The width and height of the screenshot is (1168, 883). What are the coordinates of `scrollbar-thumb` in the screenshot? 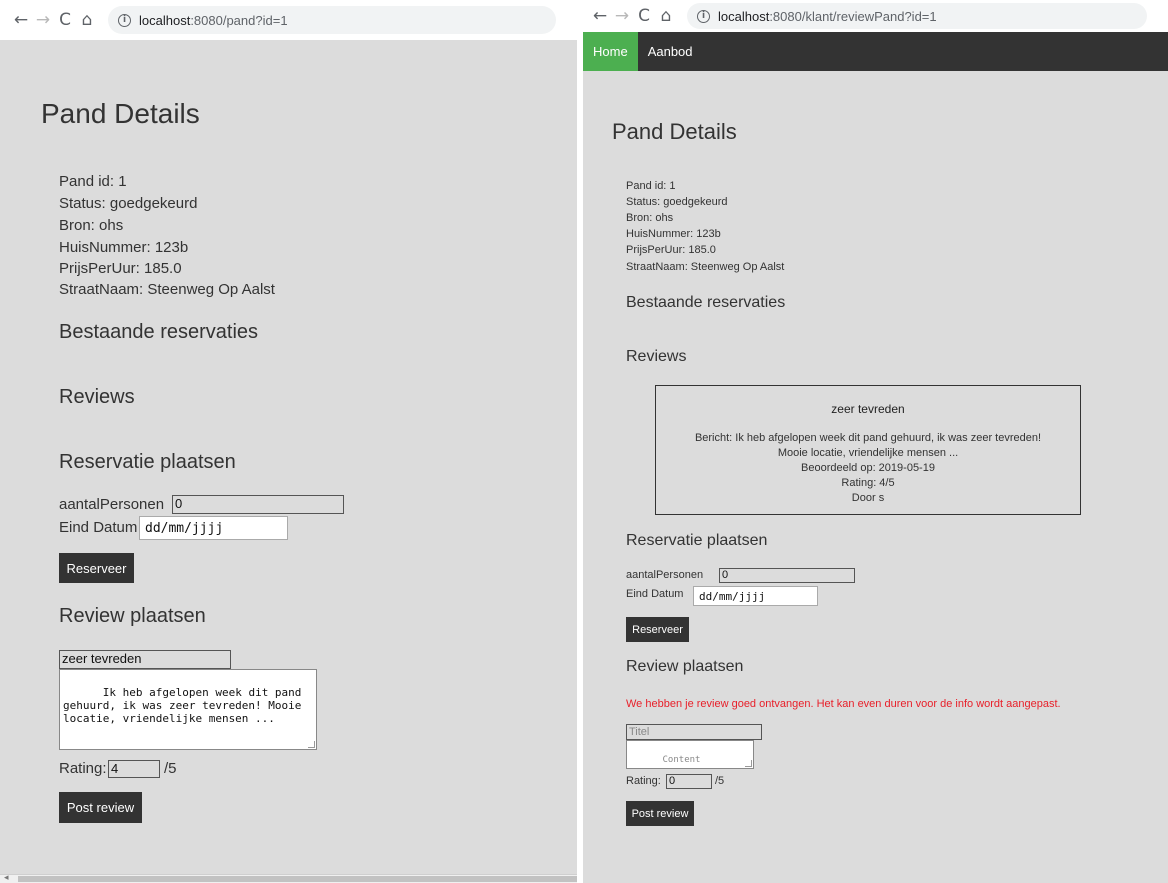 It's located at (297, 879).